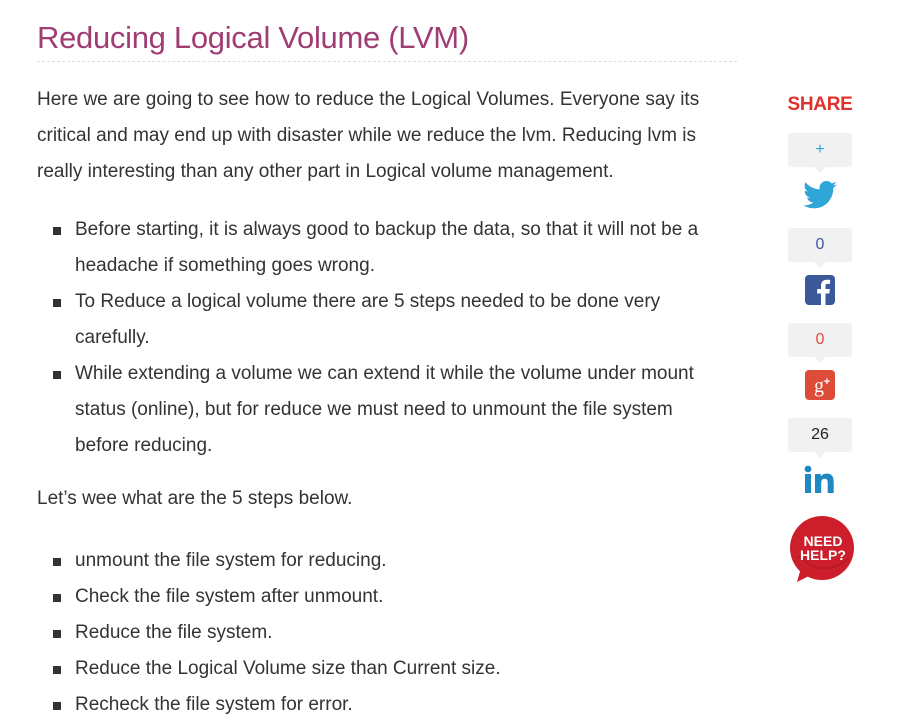  Describe the element at coordinates (820, 248) in the screenshot. I see `facebook-share-count: 0` at that location.